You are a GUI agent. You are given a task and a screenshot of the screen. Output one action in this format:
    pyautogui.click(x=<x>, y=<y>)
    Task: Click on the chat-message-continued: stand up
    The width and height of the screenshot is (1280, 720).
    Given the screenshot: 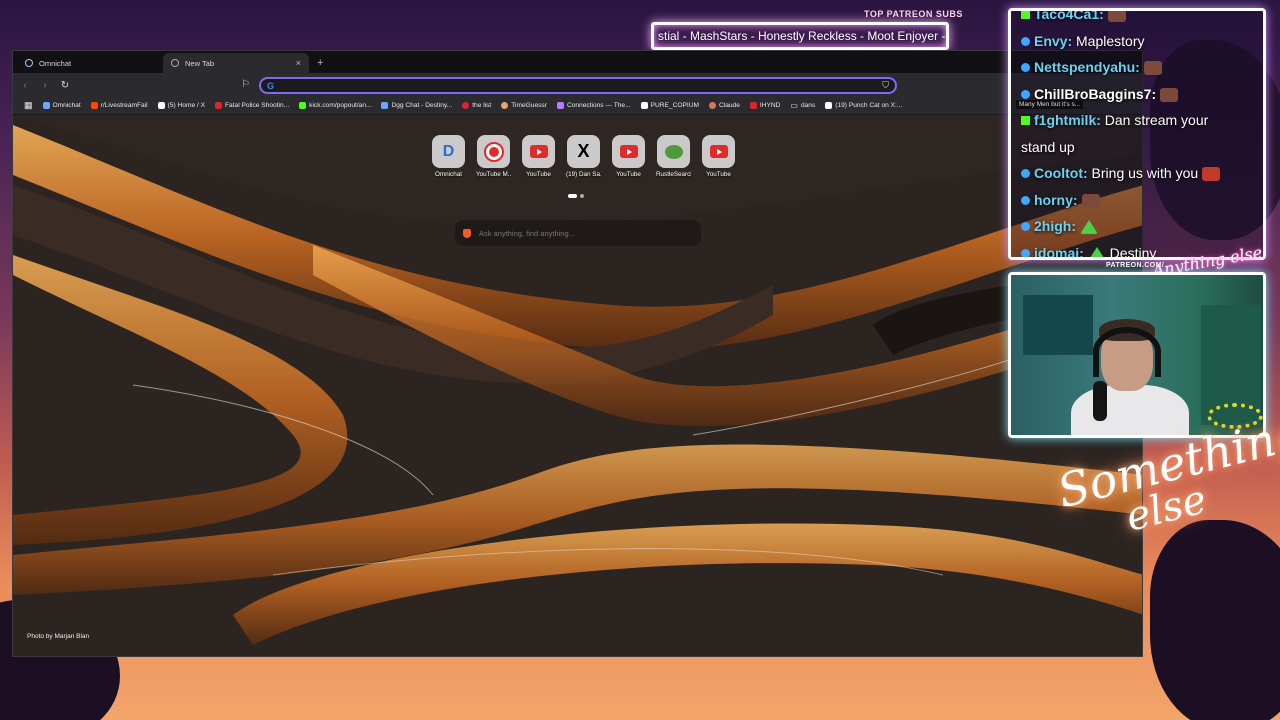 What is the action you would take?
    pyautogui.click(x=1137, y=147)
    